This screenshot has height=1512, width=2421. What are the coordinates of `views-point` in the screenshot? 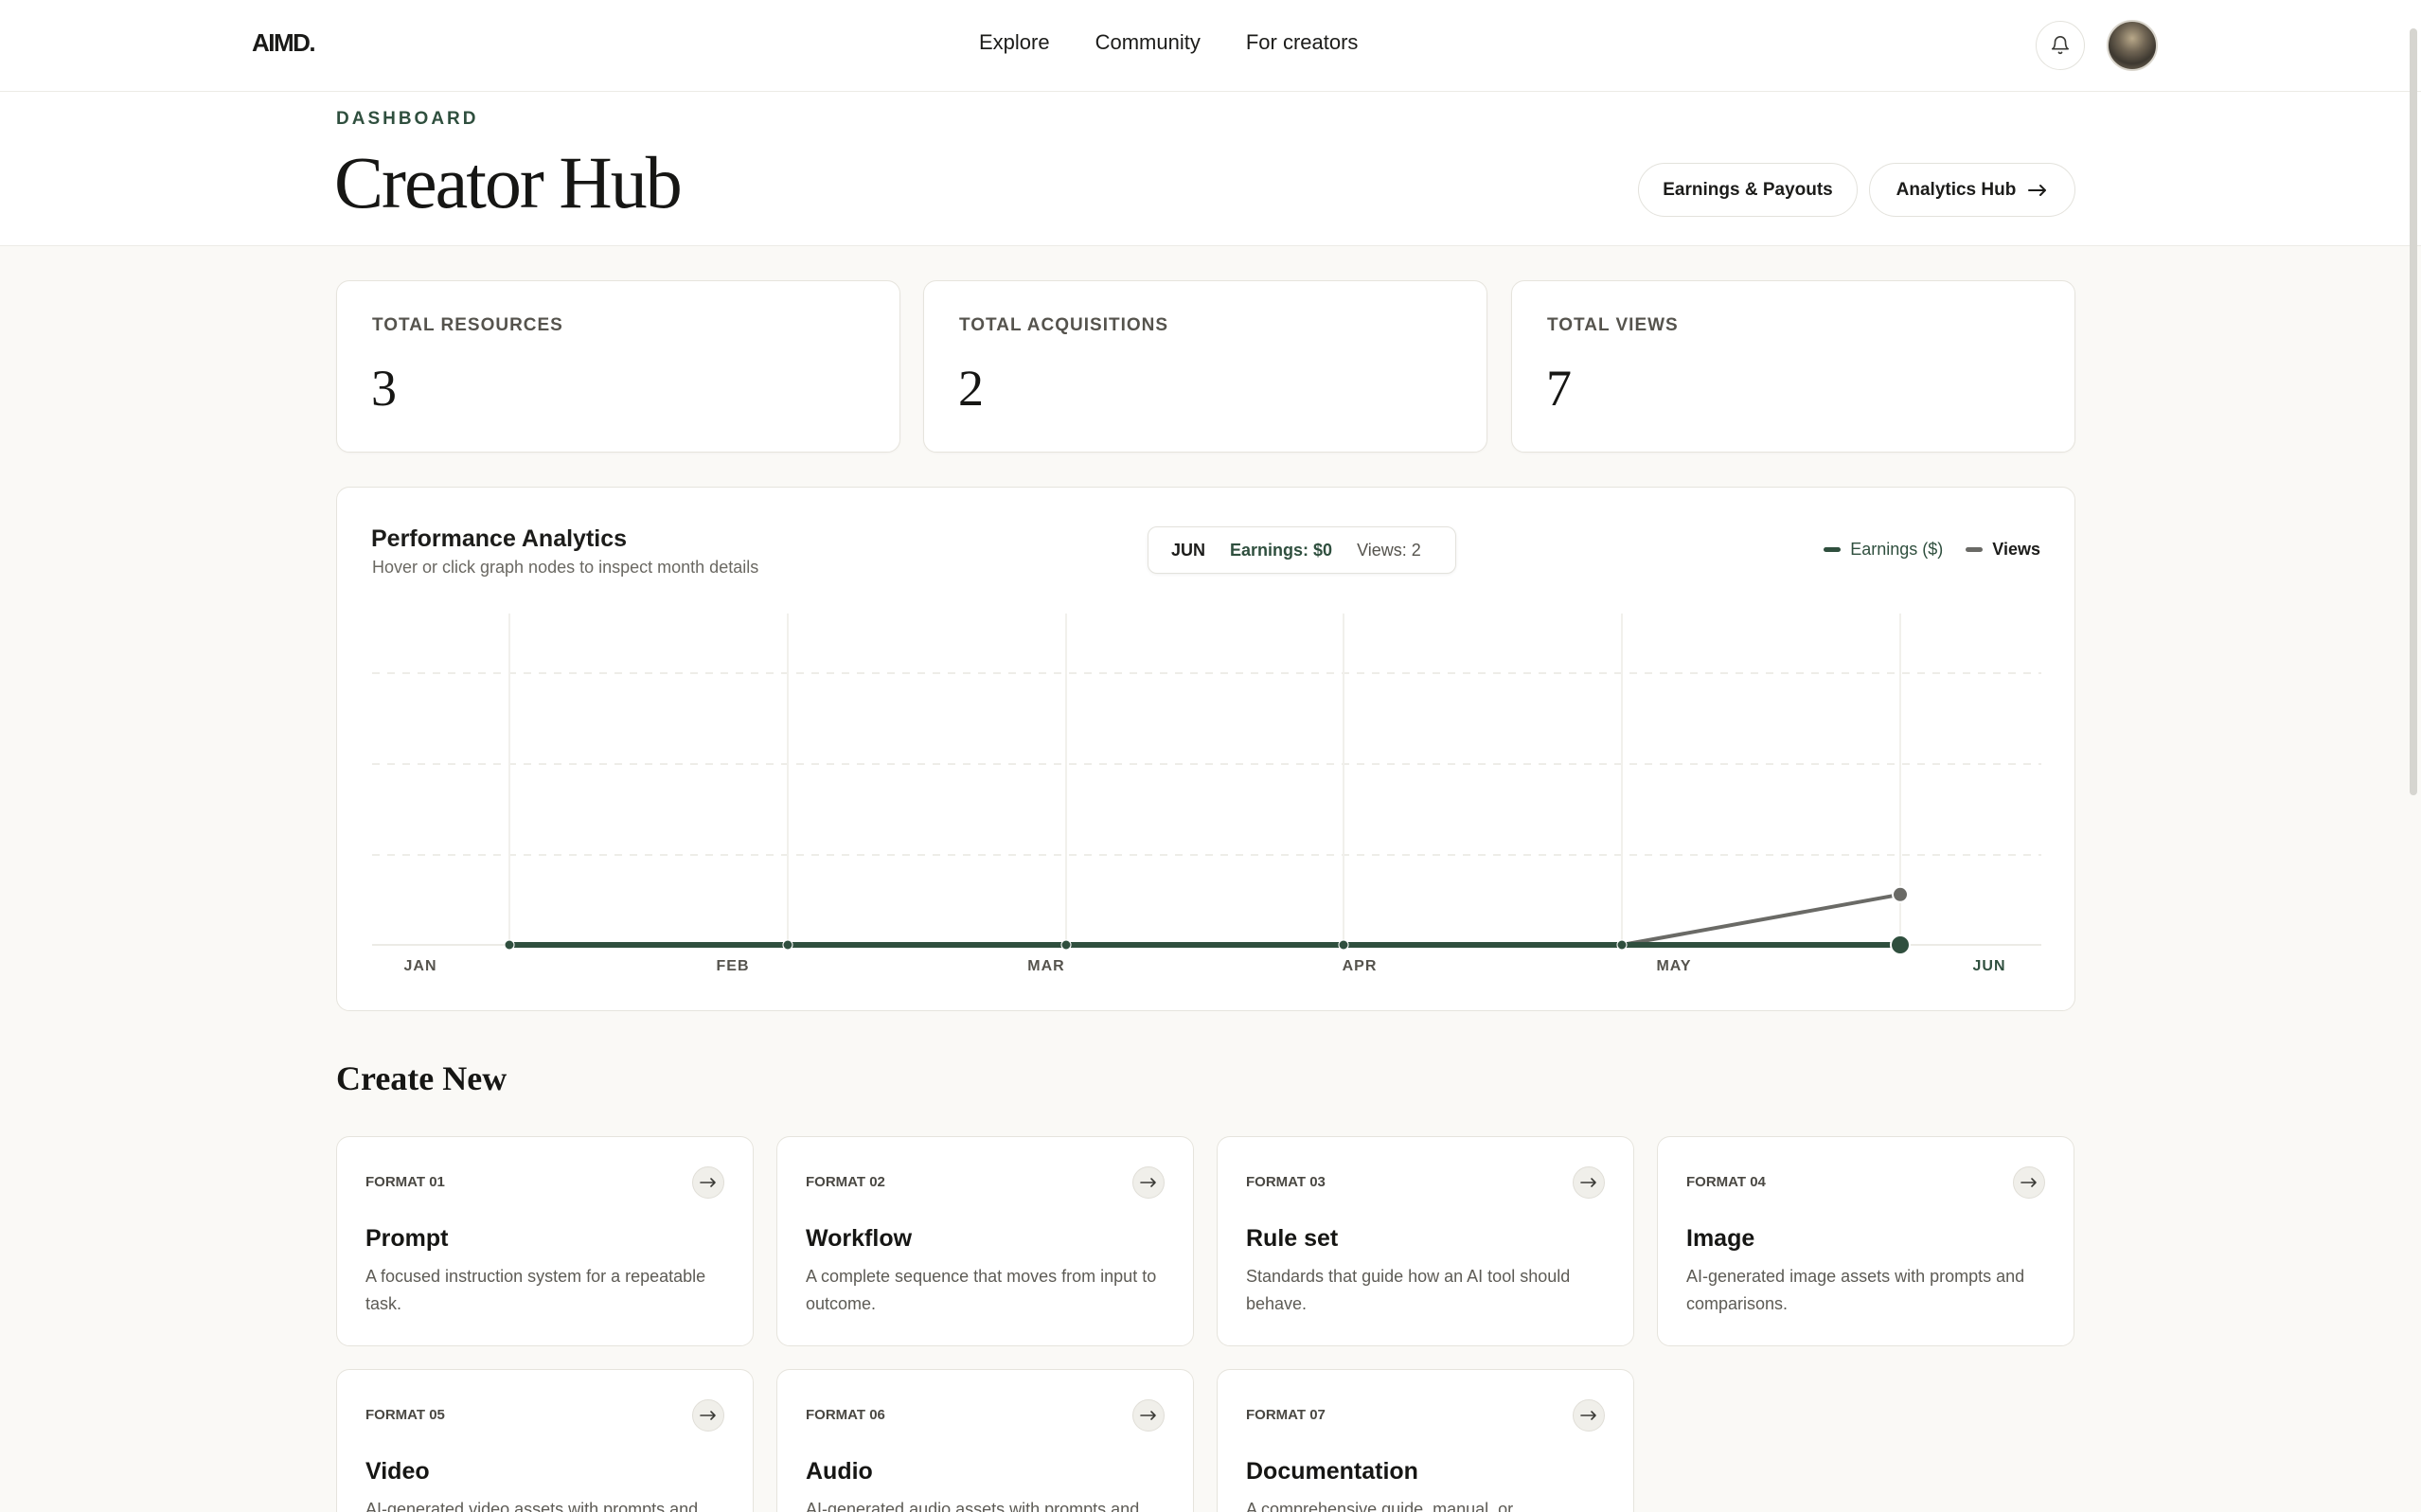 It's located at (1900, 894).